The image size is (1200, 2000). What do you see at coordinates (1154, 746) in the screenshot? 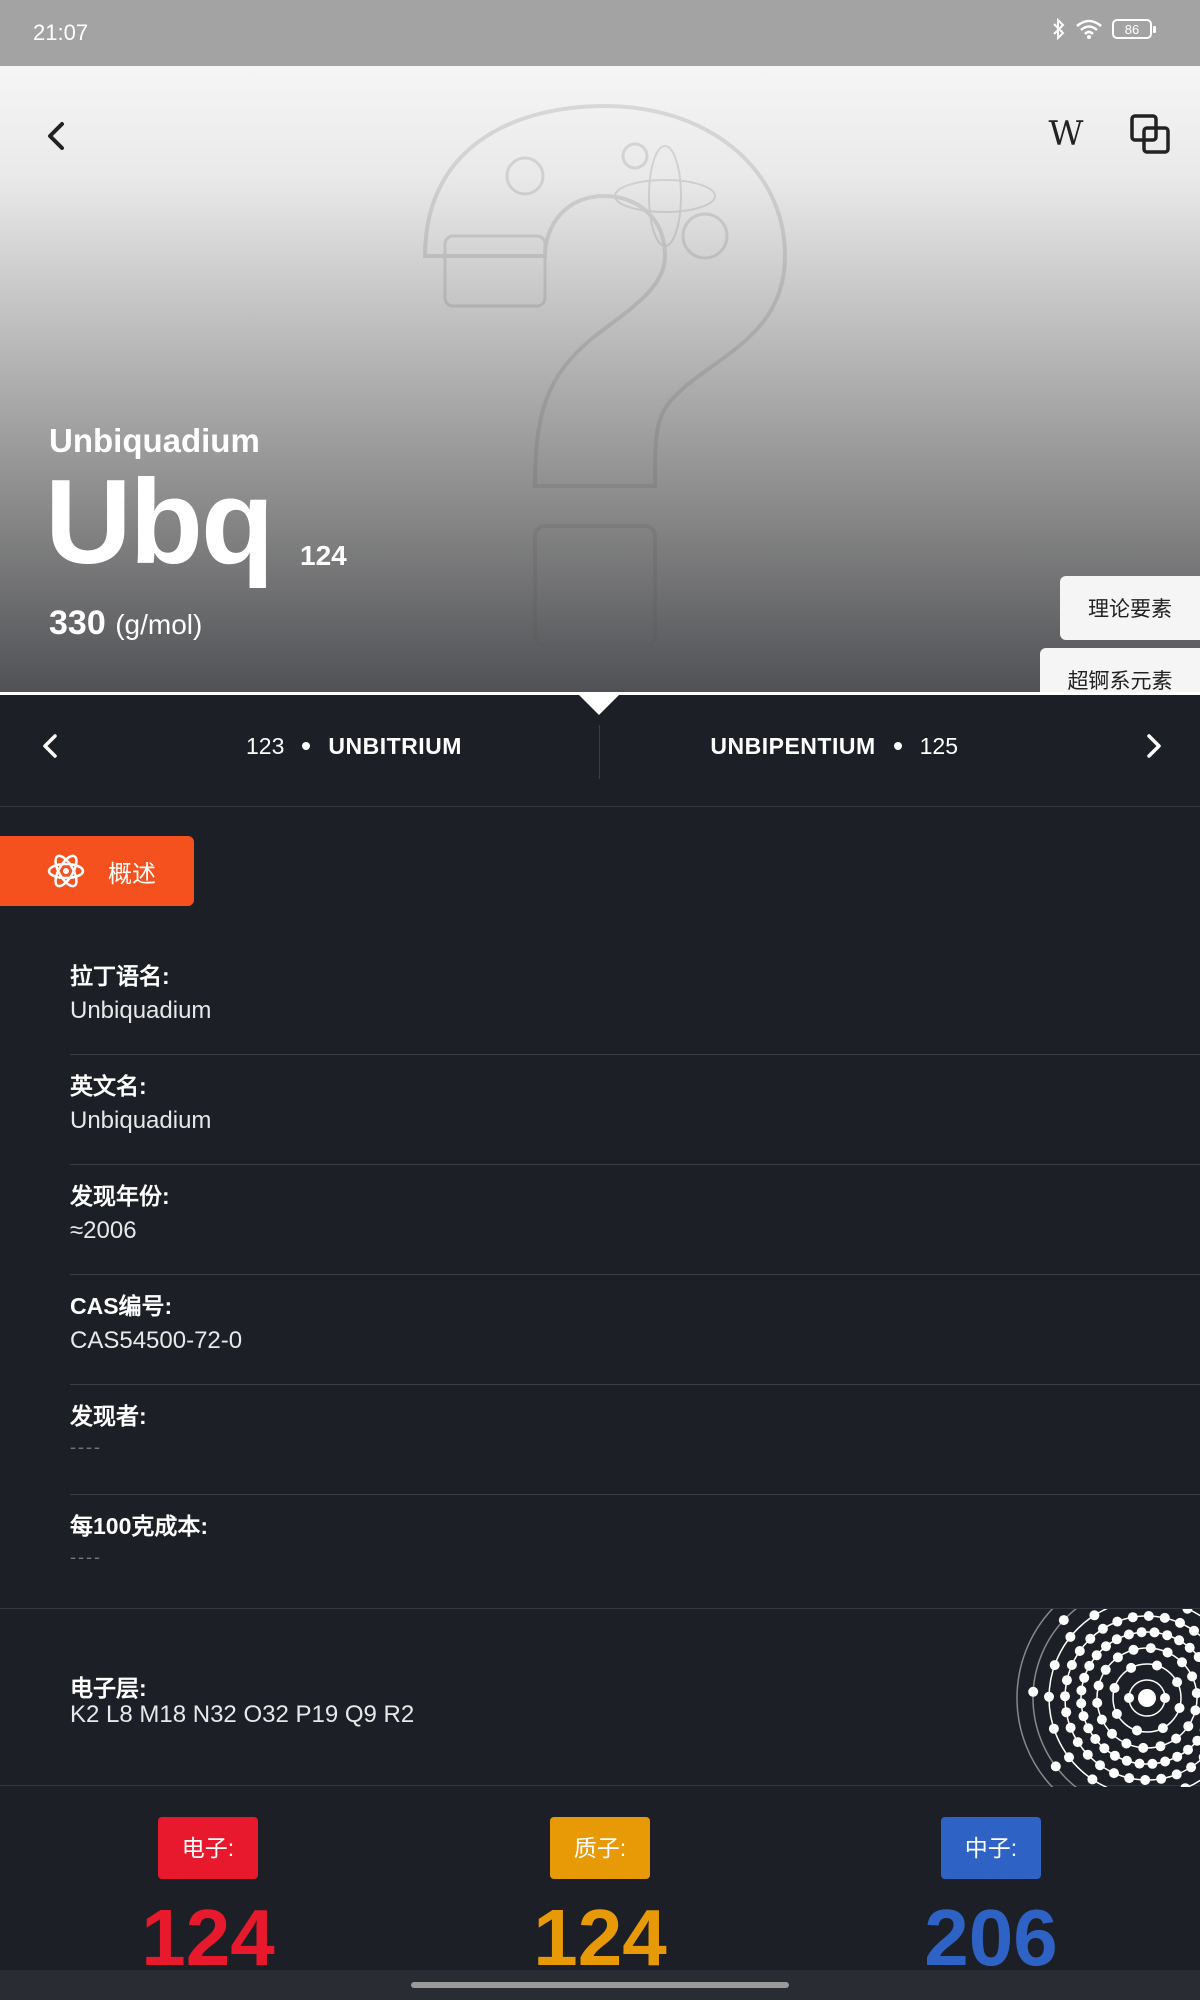
I see `chevron-right-icon` at bounding box center [1154, 746].